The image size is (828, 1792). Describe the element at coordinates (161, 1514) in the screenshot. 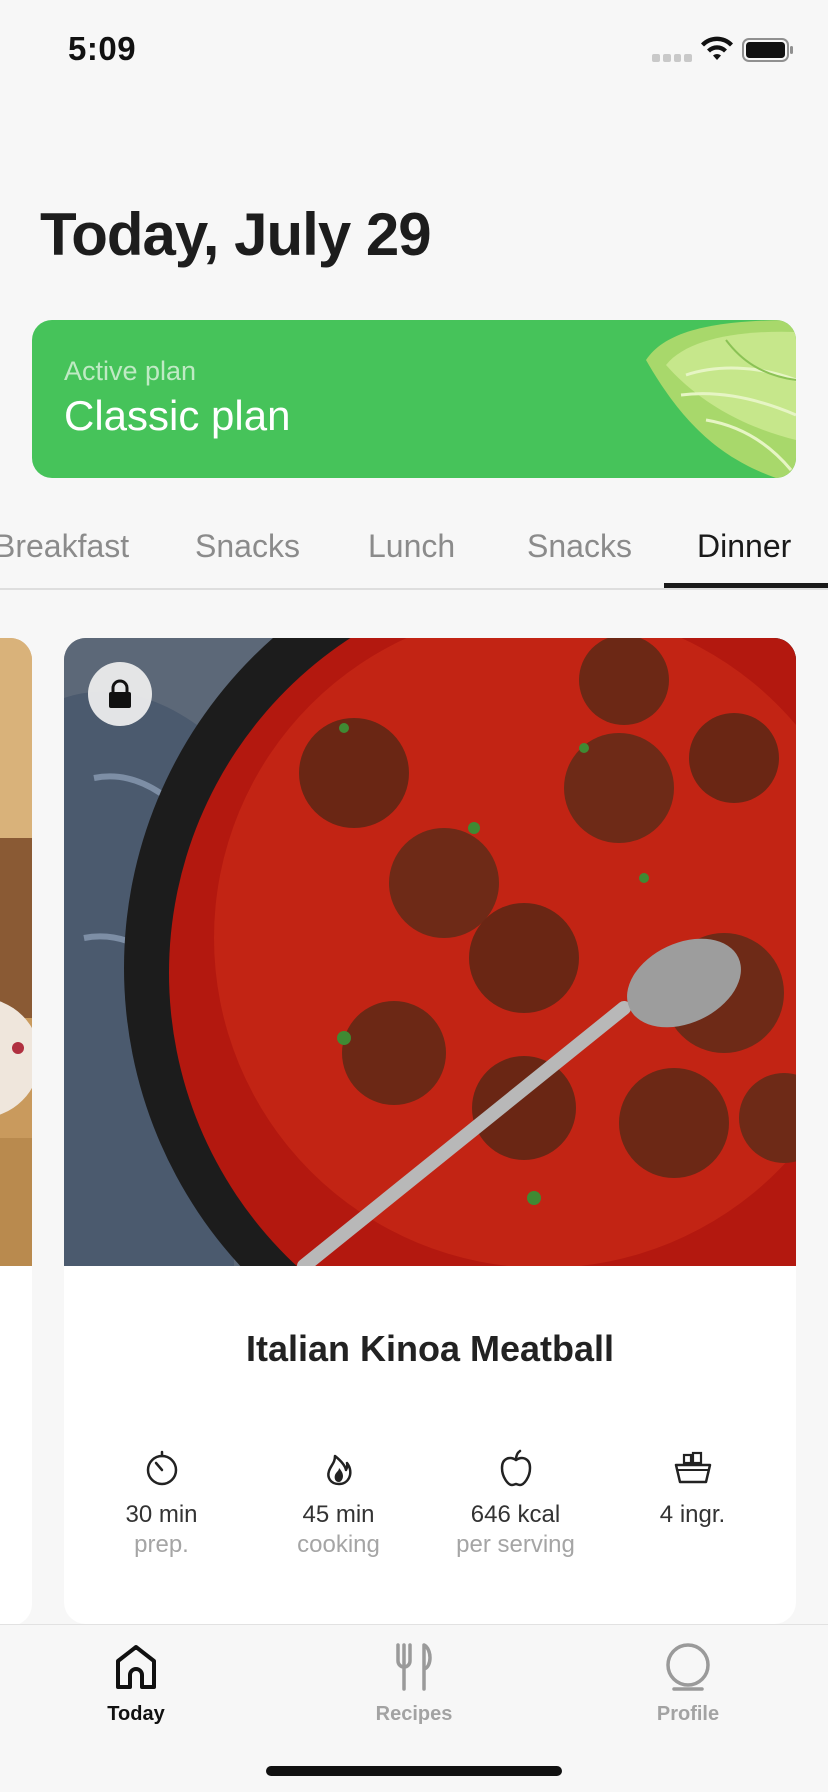

I see `stat-value: 30 min` at that location.